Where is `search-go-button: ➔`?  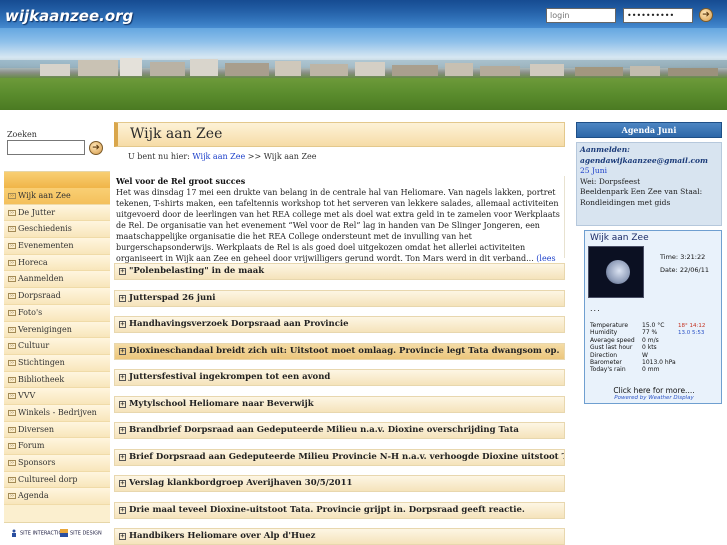
search-go-button: ➔ is located at coordinates (96, 148).